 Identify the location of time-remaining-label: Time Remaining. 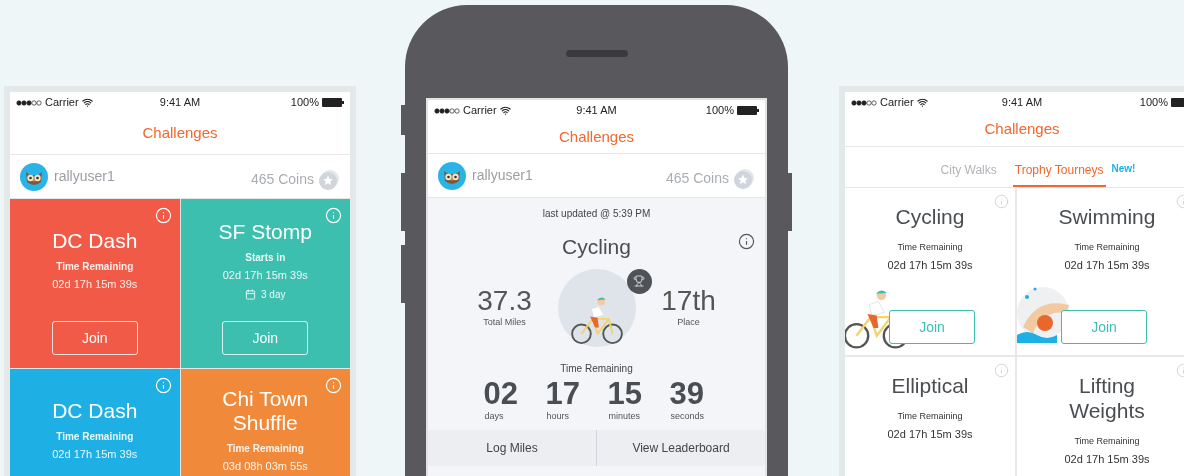
(596, 368).